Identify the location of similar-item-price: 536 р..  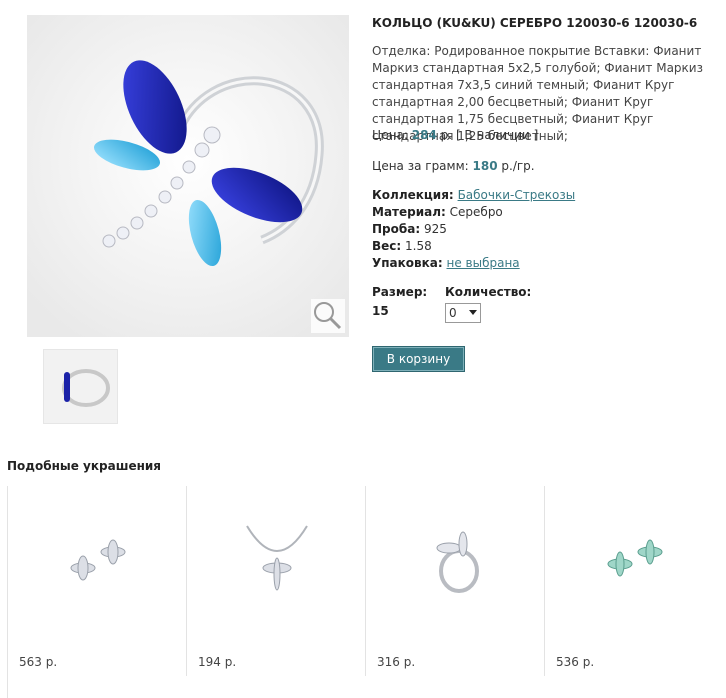
(575, 662).